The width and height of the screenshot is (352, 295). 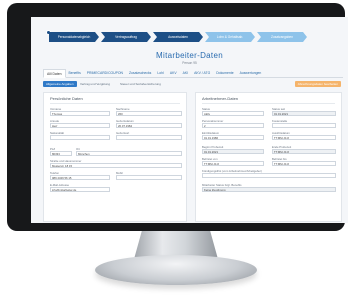 I want to click on step-3: Ausweisdaten, so click(x=178, y=37).